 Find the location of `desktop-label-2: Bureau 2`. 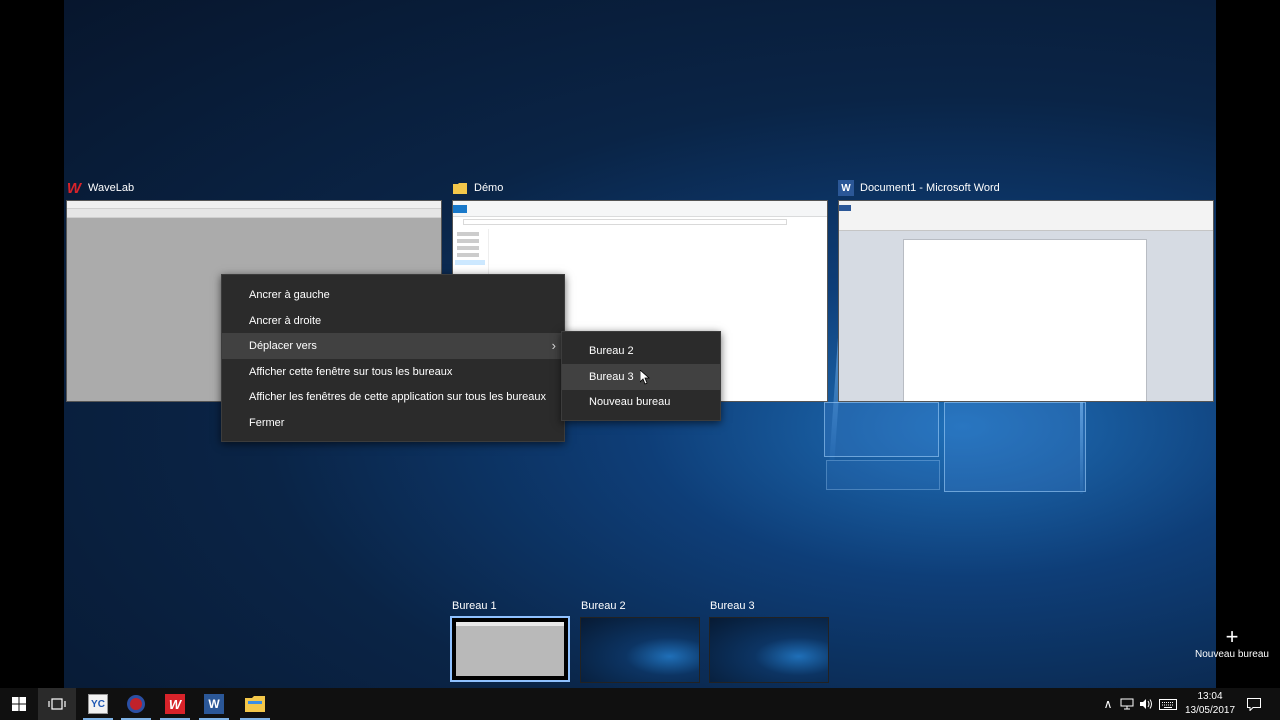

desktop-label-2: Bureau 2 is located at coordinates (603, 606).